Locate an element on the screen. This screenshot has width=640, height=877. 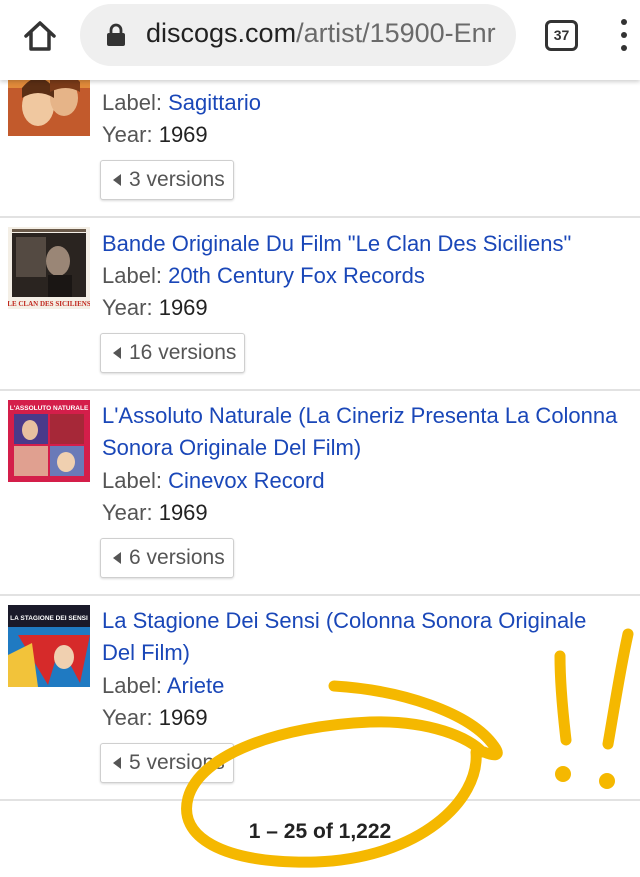
versions-label: 5 versions is located at coordinates (177, 762).